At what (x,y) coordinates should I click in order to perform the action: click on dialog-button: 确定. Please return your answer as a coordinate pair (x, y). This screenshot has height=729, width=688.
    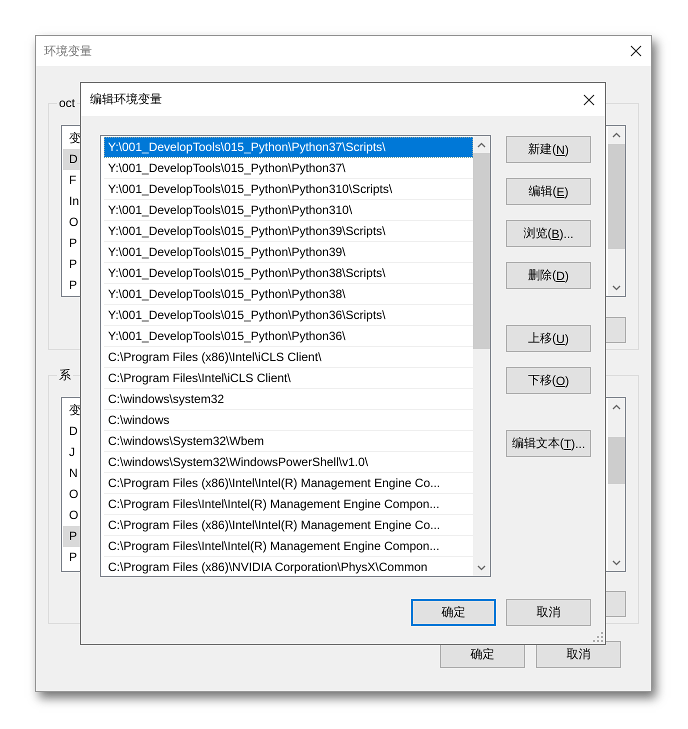
    Looking at the image, I should click on (453, 612).